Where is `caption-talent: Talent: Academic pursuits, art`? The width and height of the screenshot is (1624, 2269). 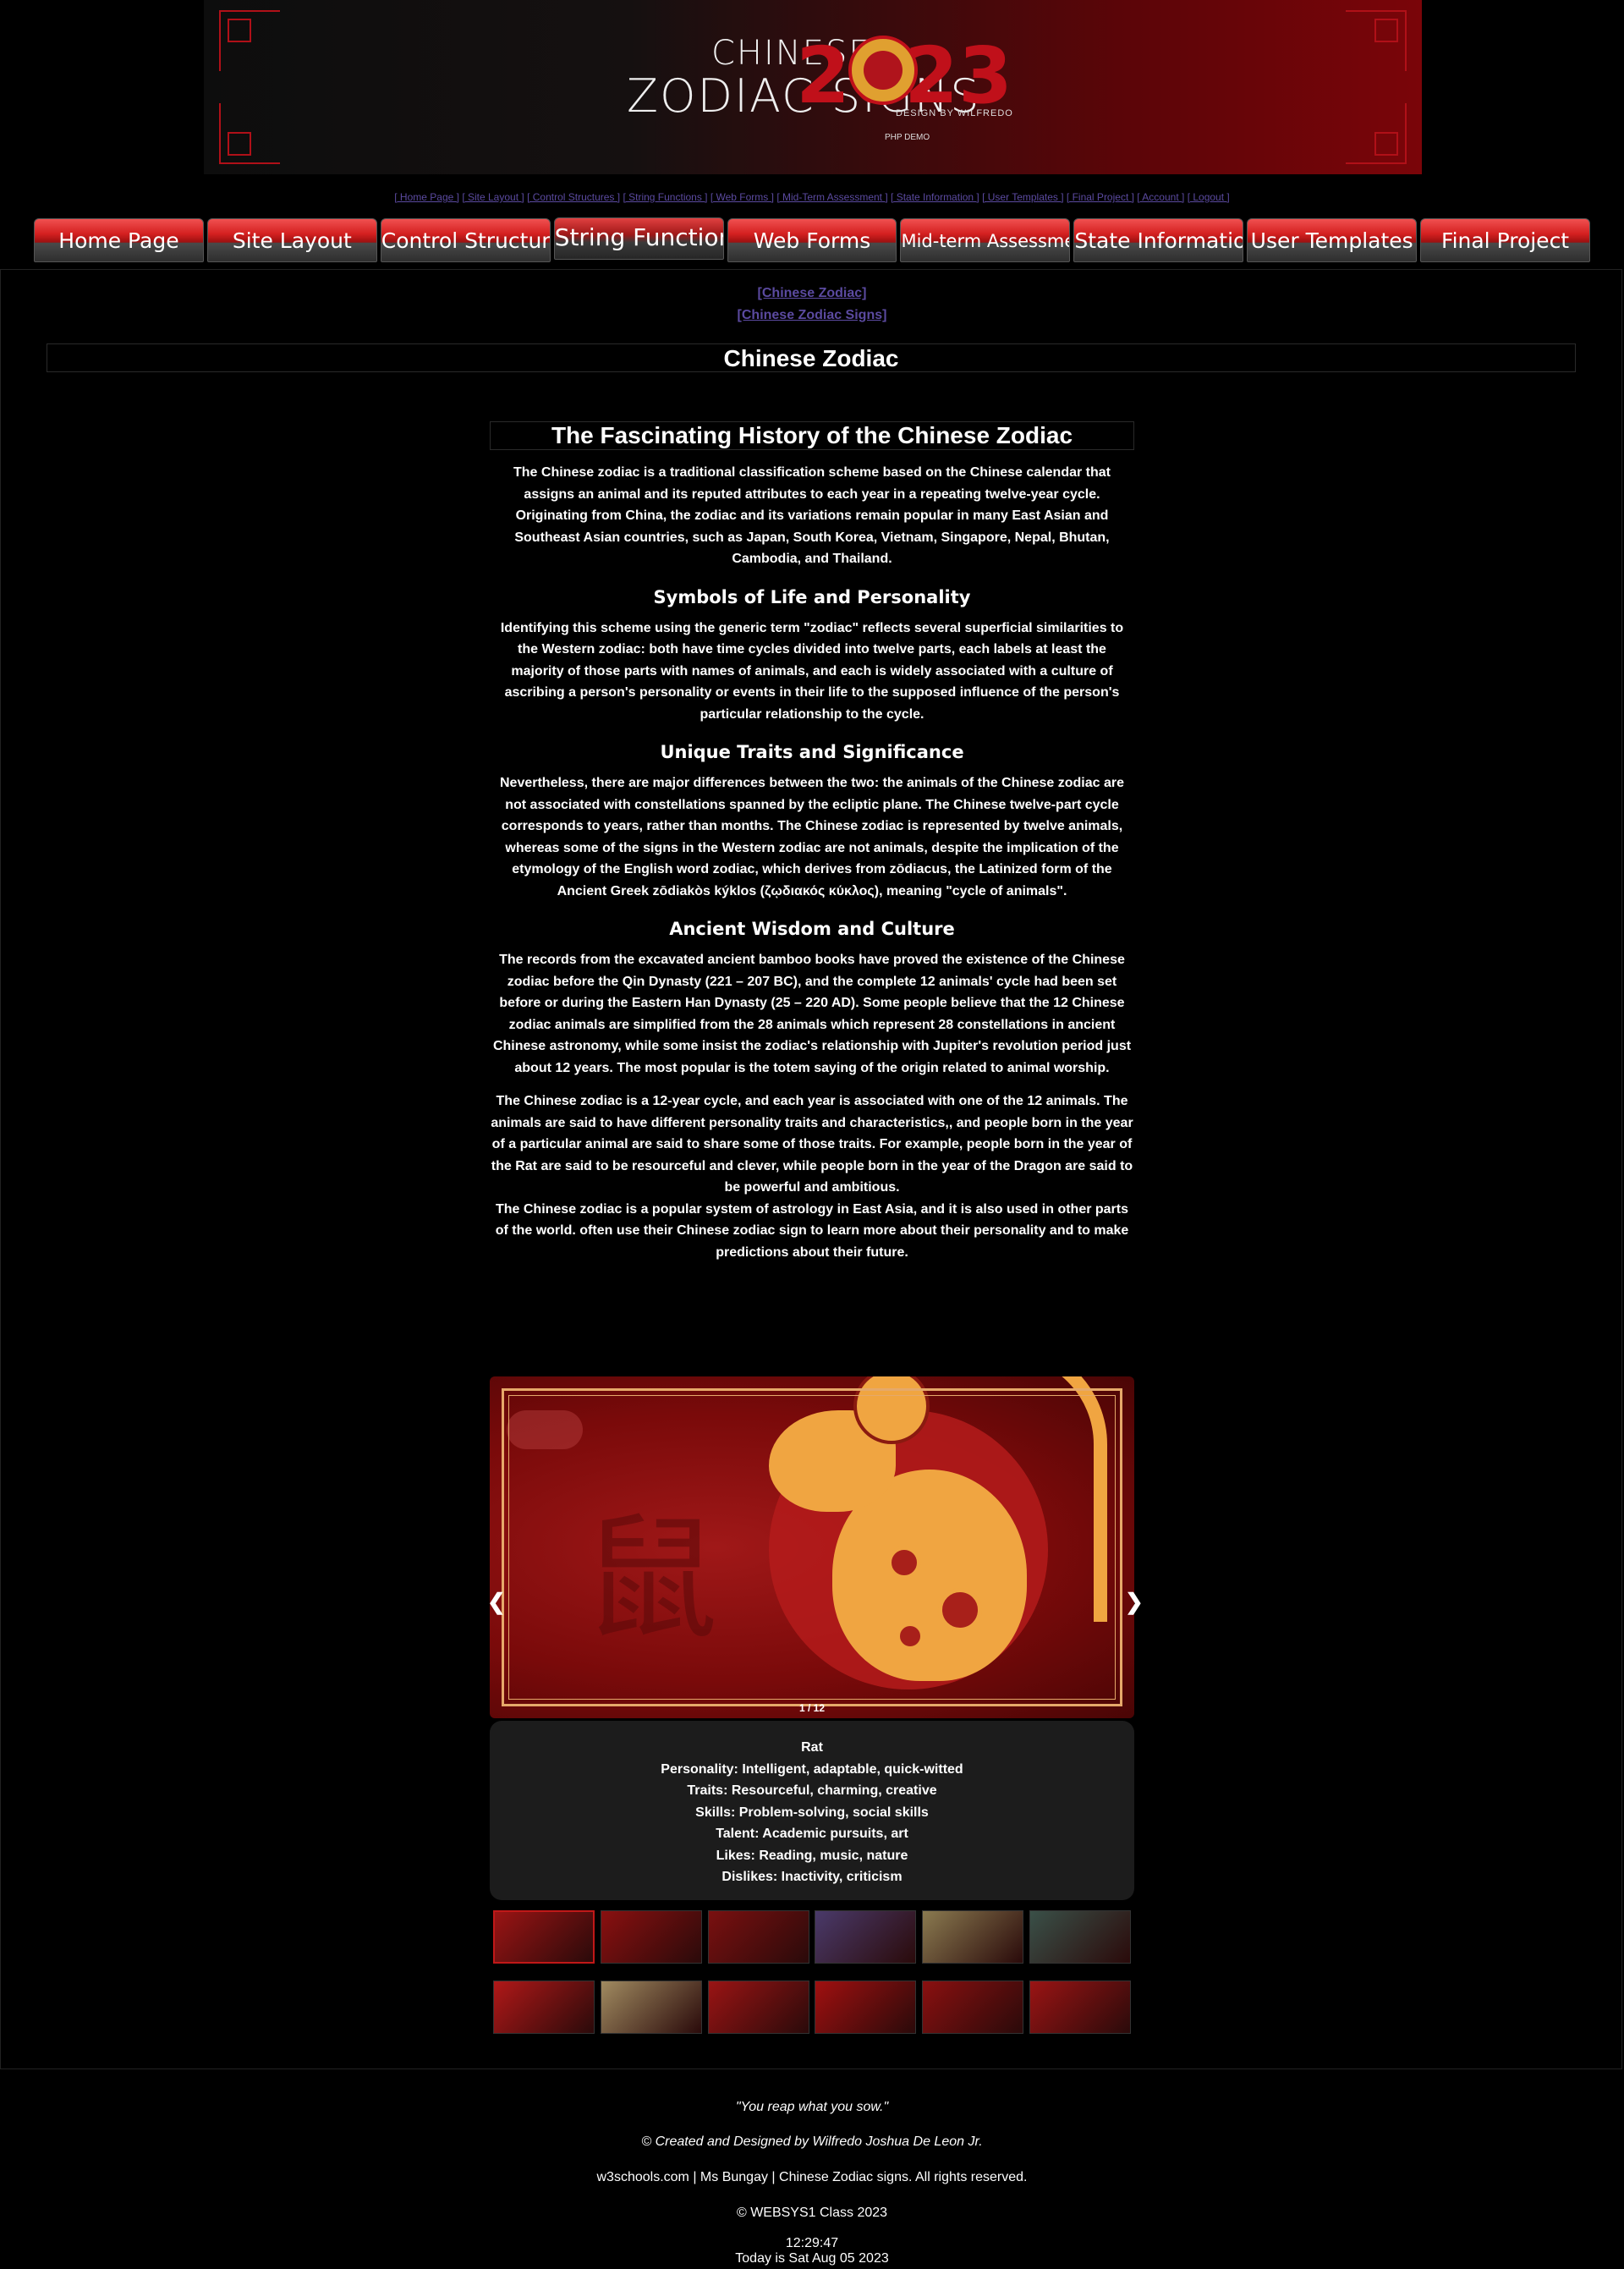 caption-talent: Talent: Academic pursuits, art is located at coordinates (812, 1834).